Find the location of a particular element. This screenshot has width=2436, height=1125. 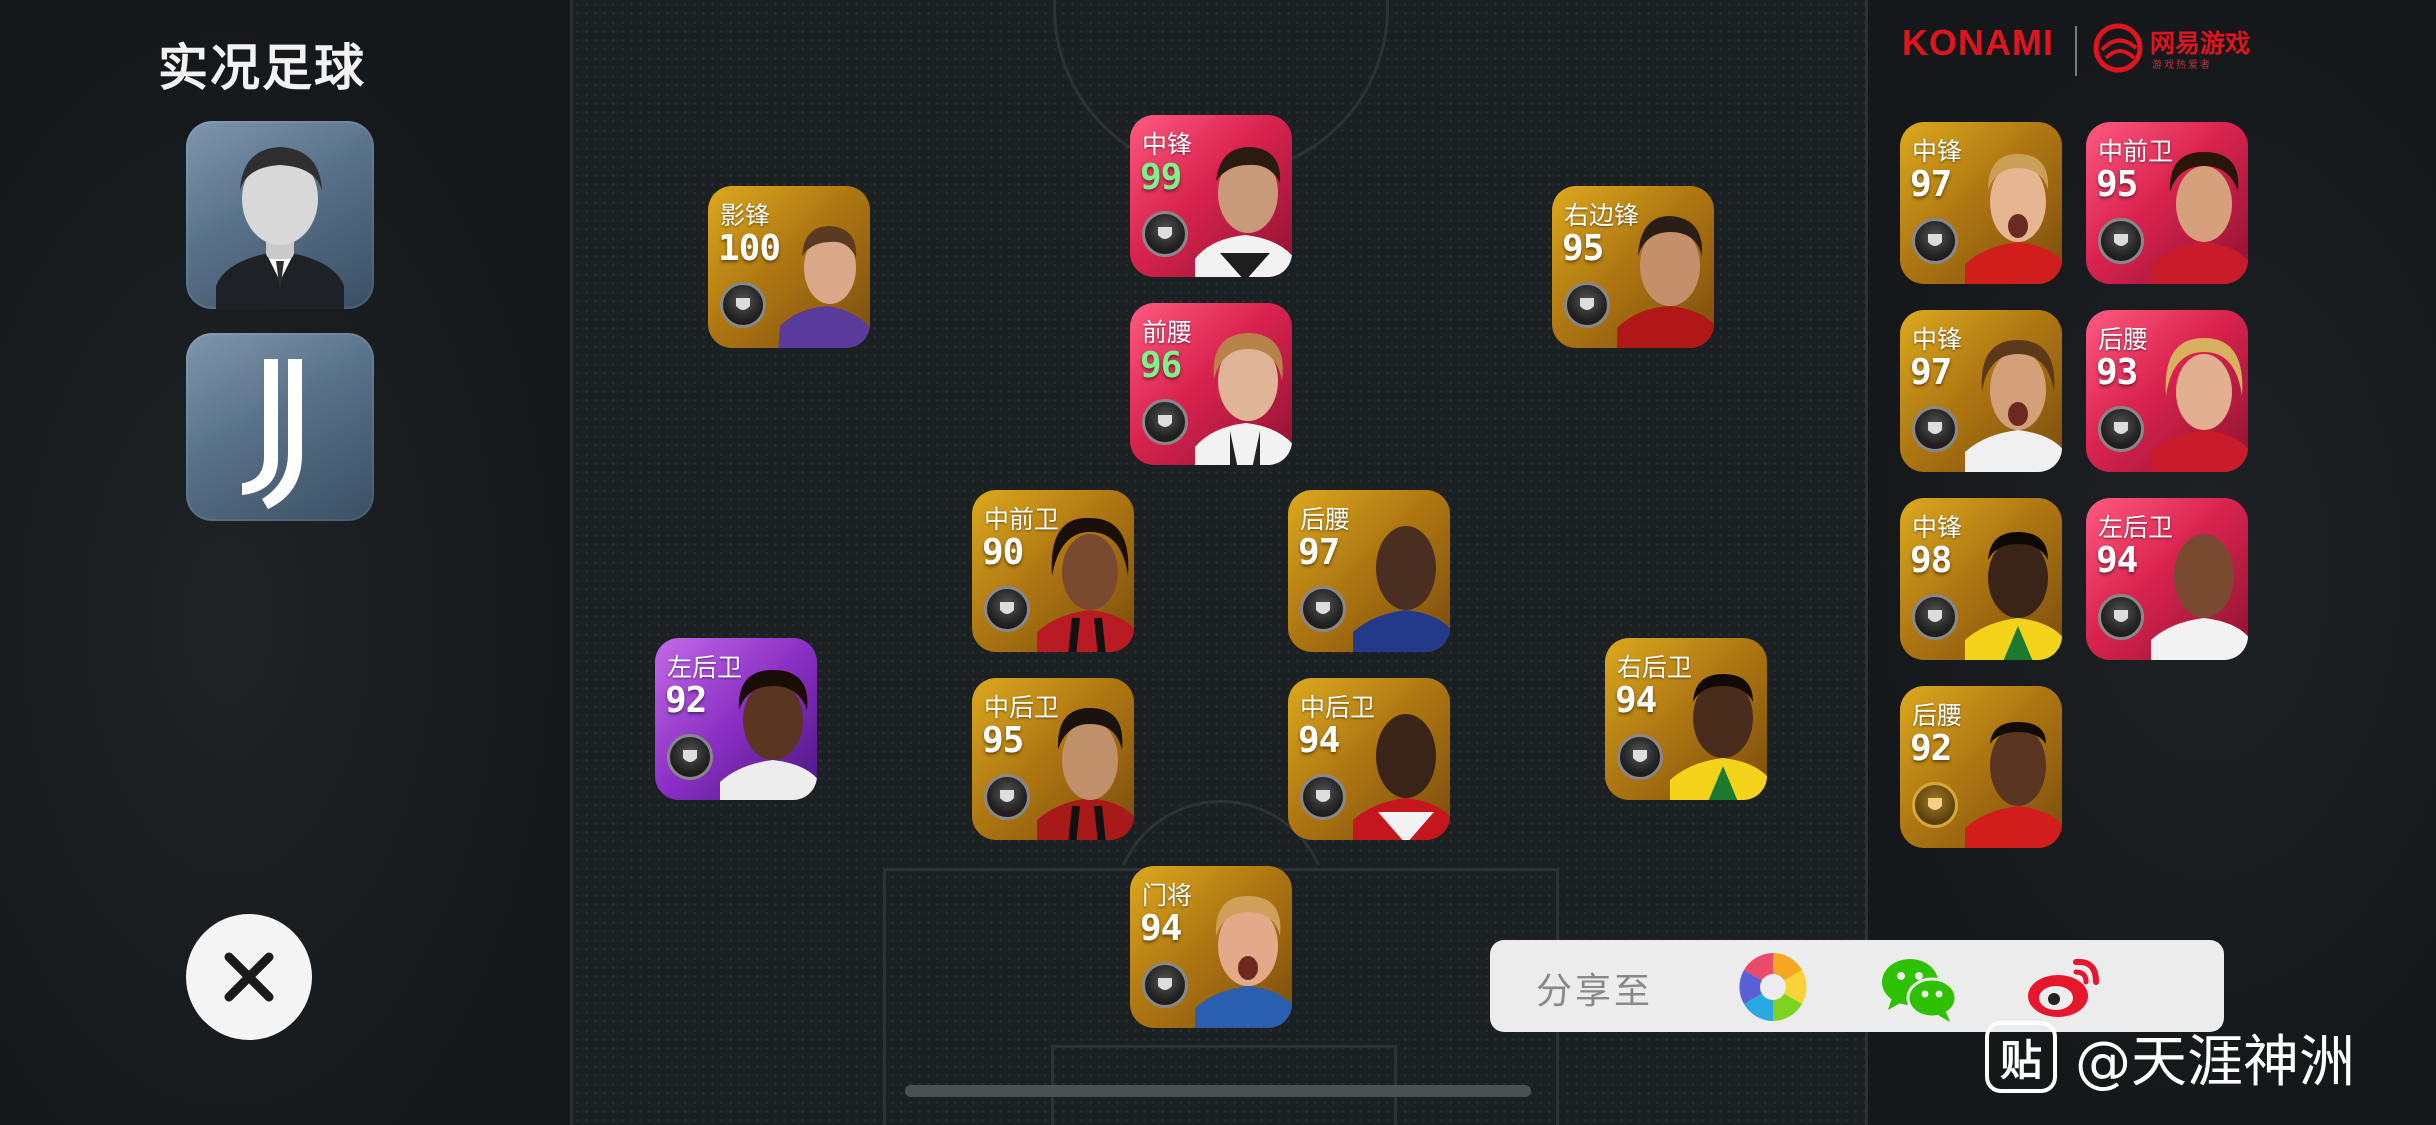

juventus-logo-icon is located at coordinates (272, 434).